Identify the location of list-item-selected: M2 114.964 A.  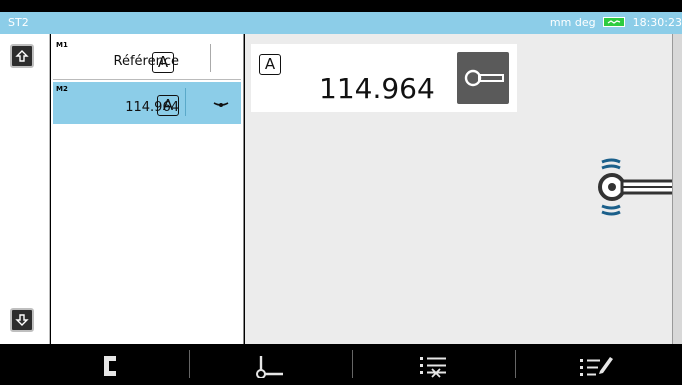
(147, 103).